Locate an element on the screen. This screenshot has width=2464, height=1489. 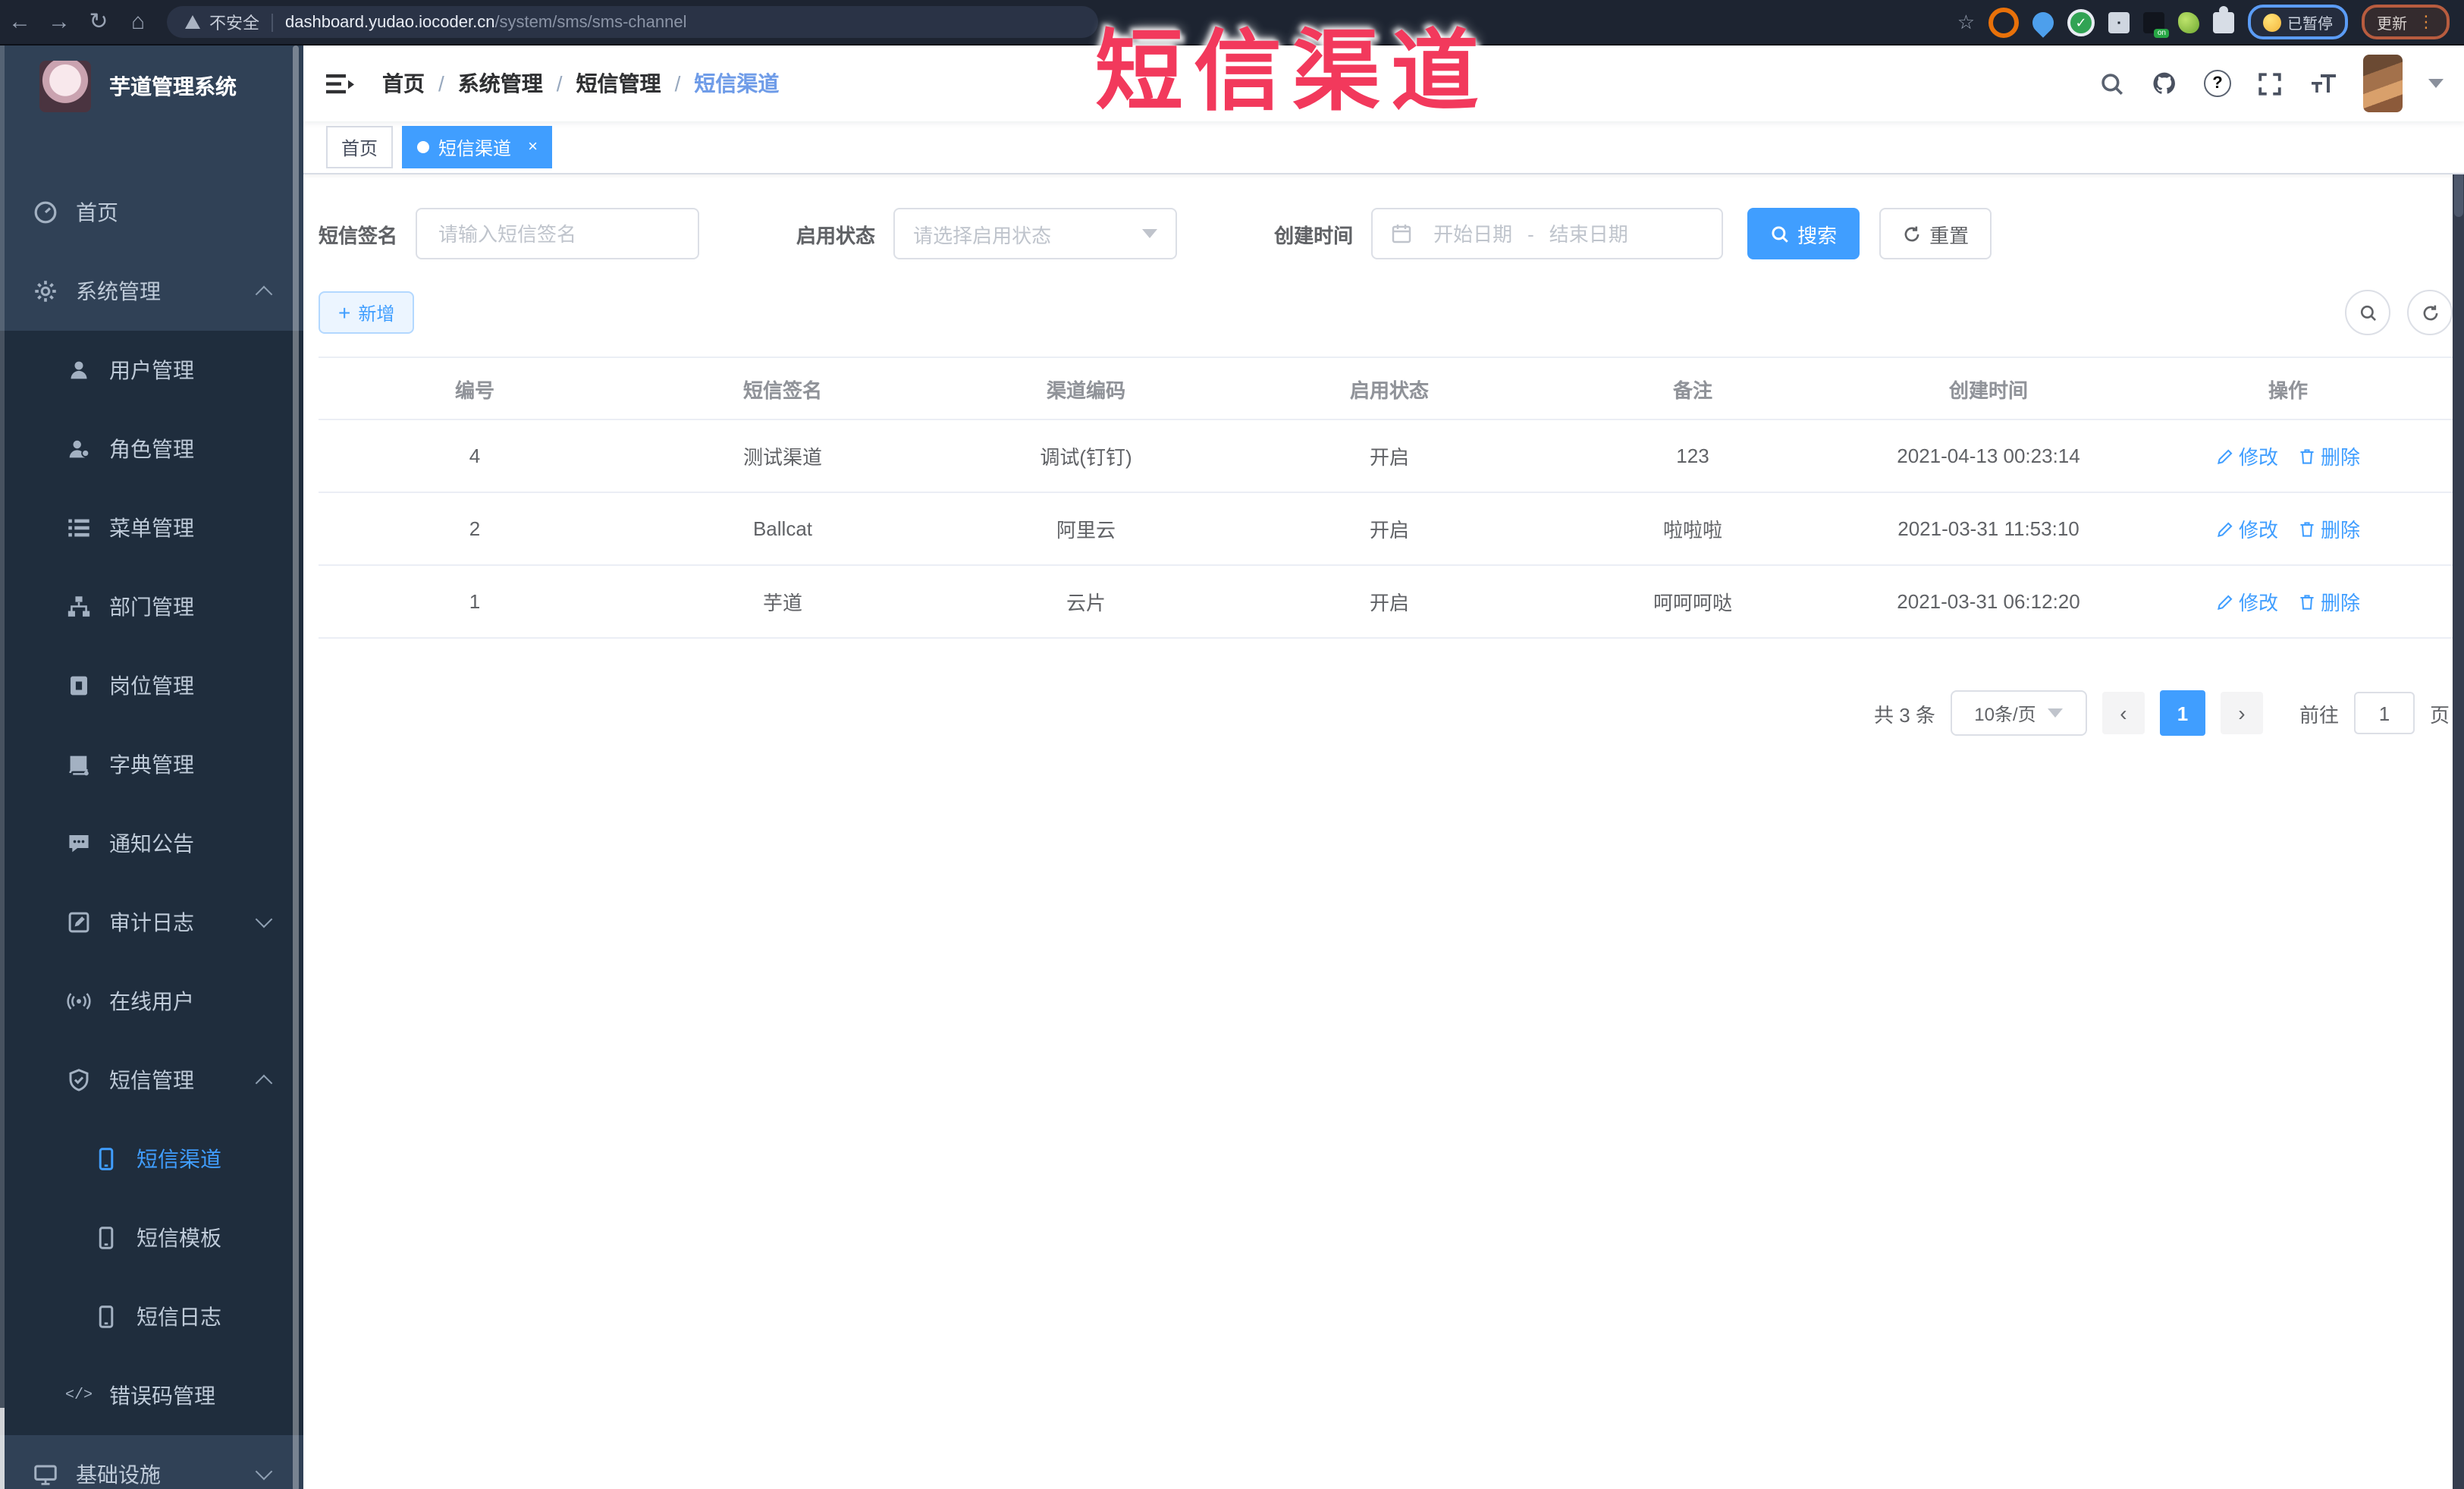
cell-remark: 啦啦啦 is located at coordinates (1692, 530).